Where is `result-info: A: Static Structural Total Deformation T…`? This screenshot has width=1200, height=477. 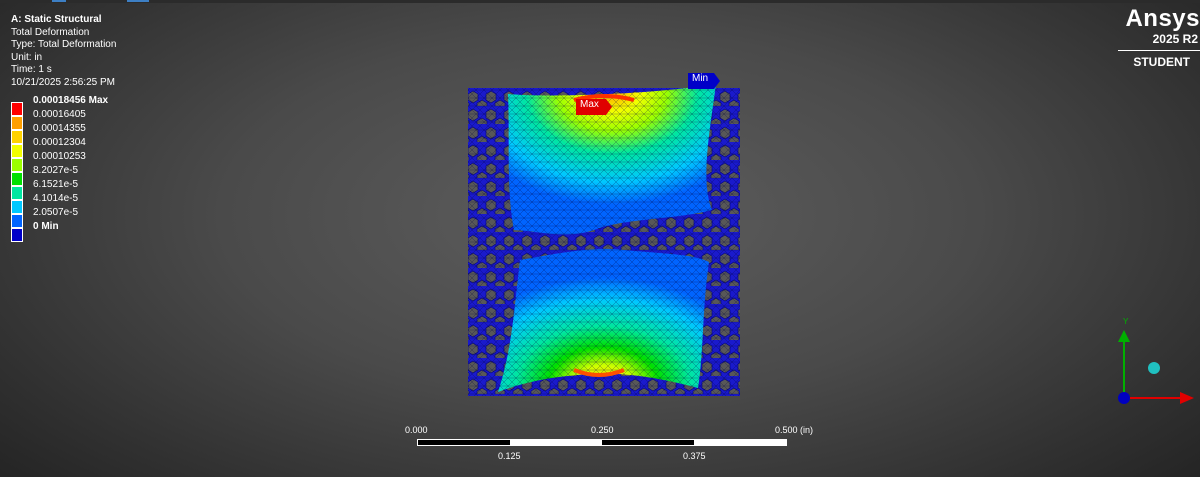
result-info: A: Static Structural Total Deformation T… is located at coordinates (63, 52).